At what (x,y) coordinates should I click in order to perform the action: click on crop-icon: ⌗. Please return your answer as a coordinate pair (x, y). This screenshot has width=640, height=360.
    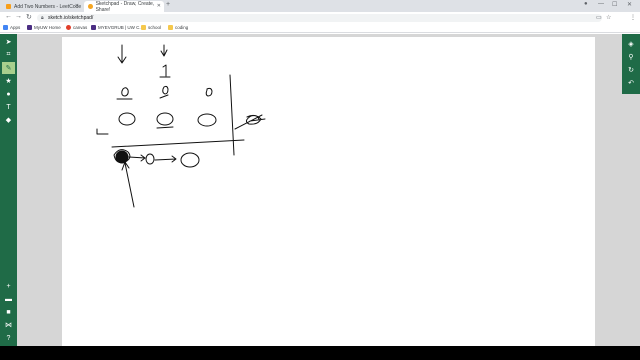
    Looking at the image, I should click on (8, 54).